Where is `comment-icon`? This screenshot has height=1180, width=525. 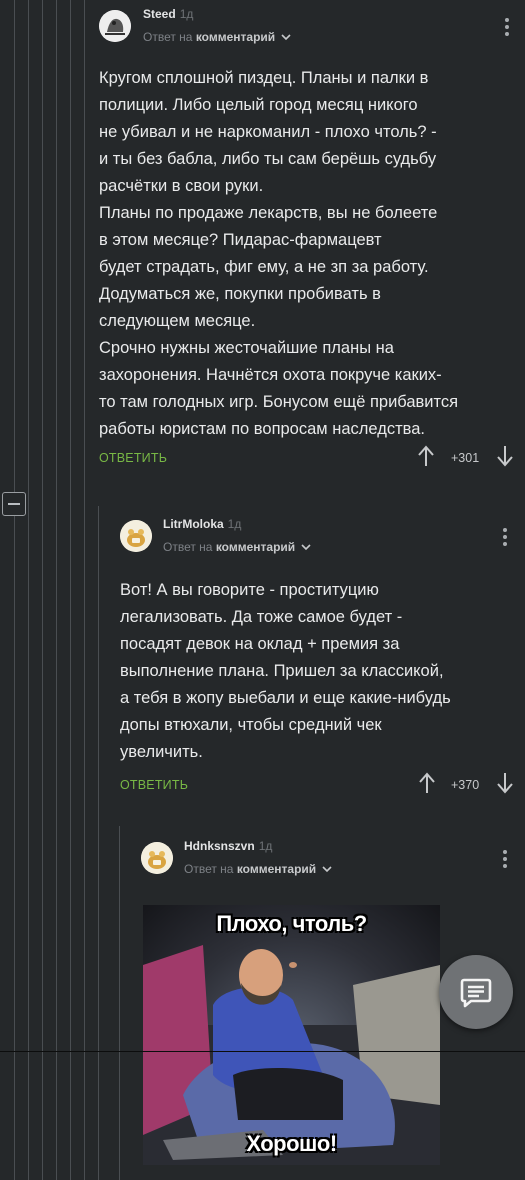 comment-icon is located at coordinates (476, 993).